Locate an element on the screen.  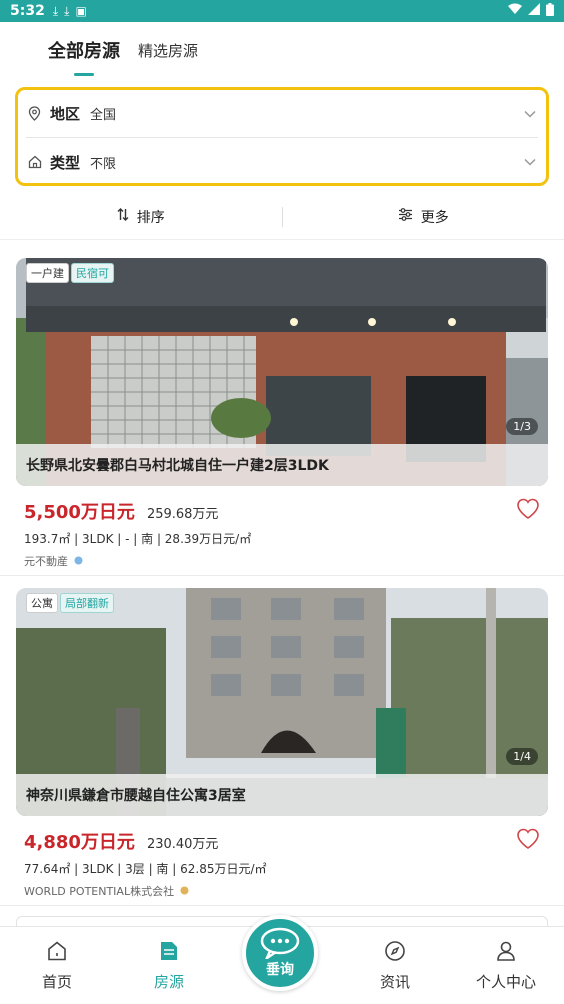
sort-button: 排序 is located at coordinates (141, 217).